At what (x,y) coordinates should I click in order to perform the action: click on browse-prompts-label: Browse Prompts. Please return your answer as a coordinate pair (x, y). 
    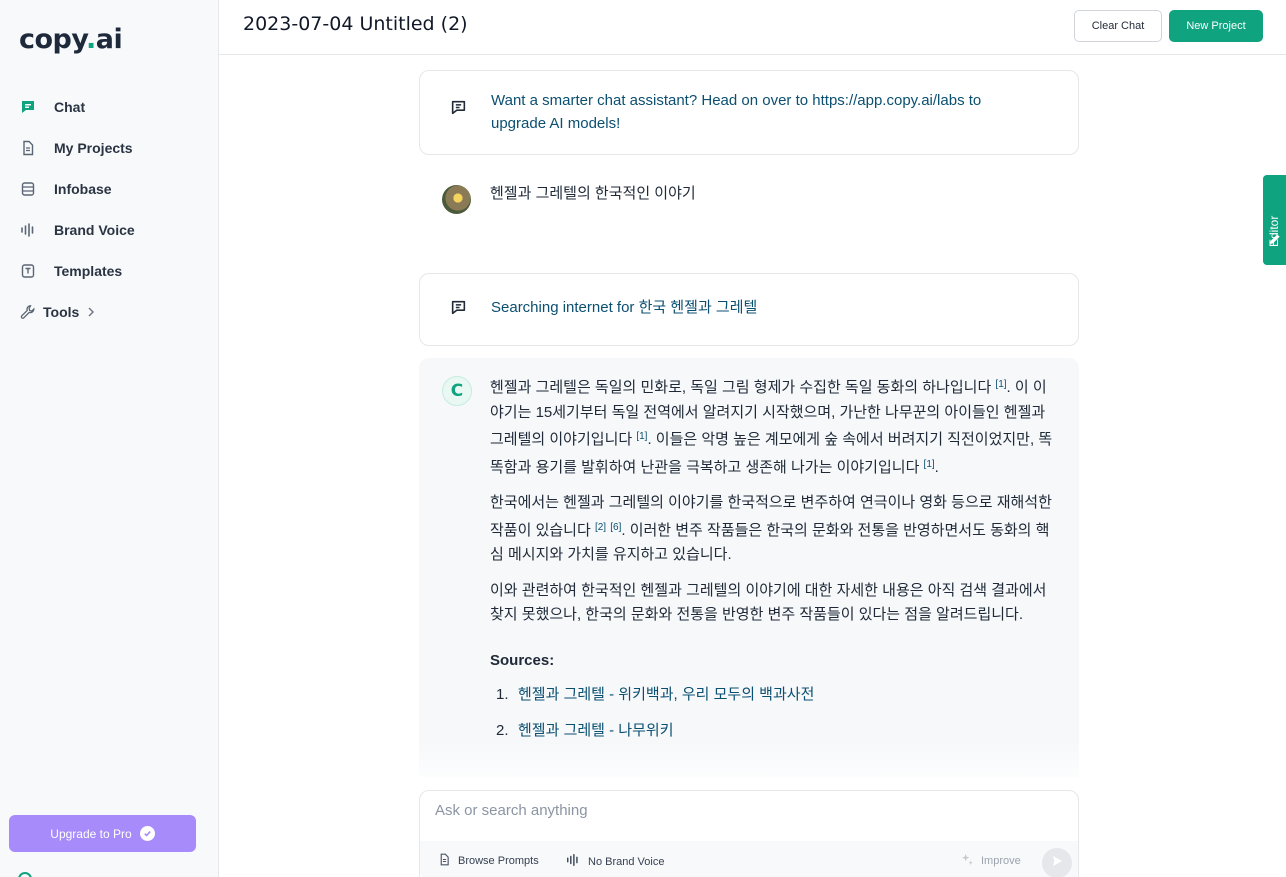
    Looking at the image, I should click on (498, 861).